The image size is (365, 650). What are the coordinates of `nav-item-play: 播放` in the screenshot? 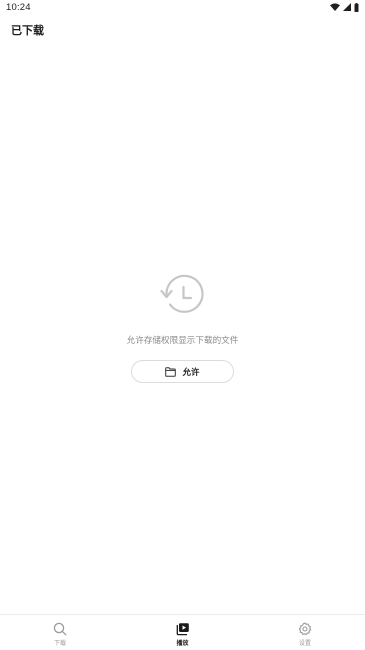 It's located at (183, 631).